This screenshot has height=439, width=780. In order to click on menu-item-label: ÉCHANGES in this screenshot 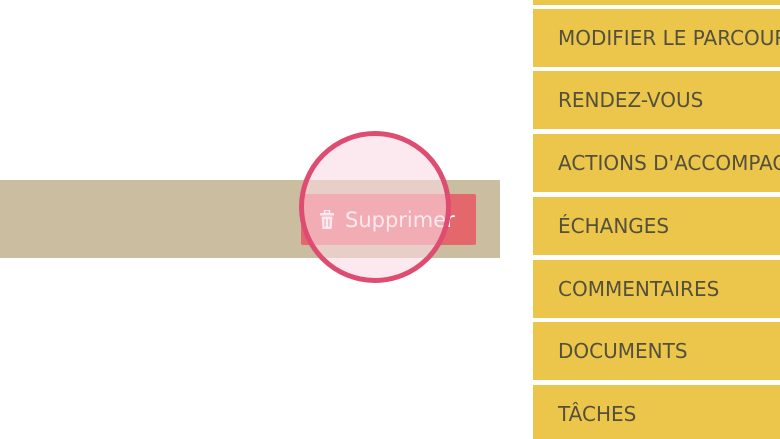, I will do `click(614, 226)`.